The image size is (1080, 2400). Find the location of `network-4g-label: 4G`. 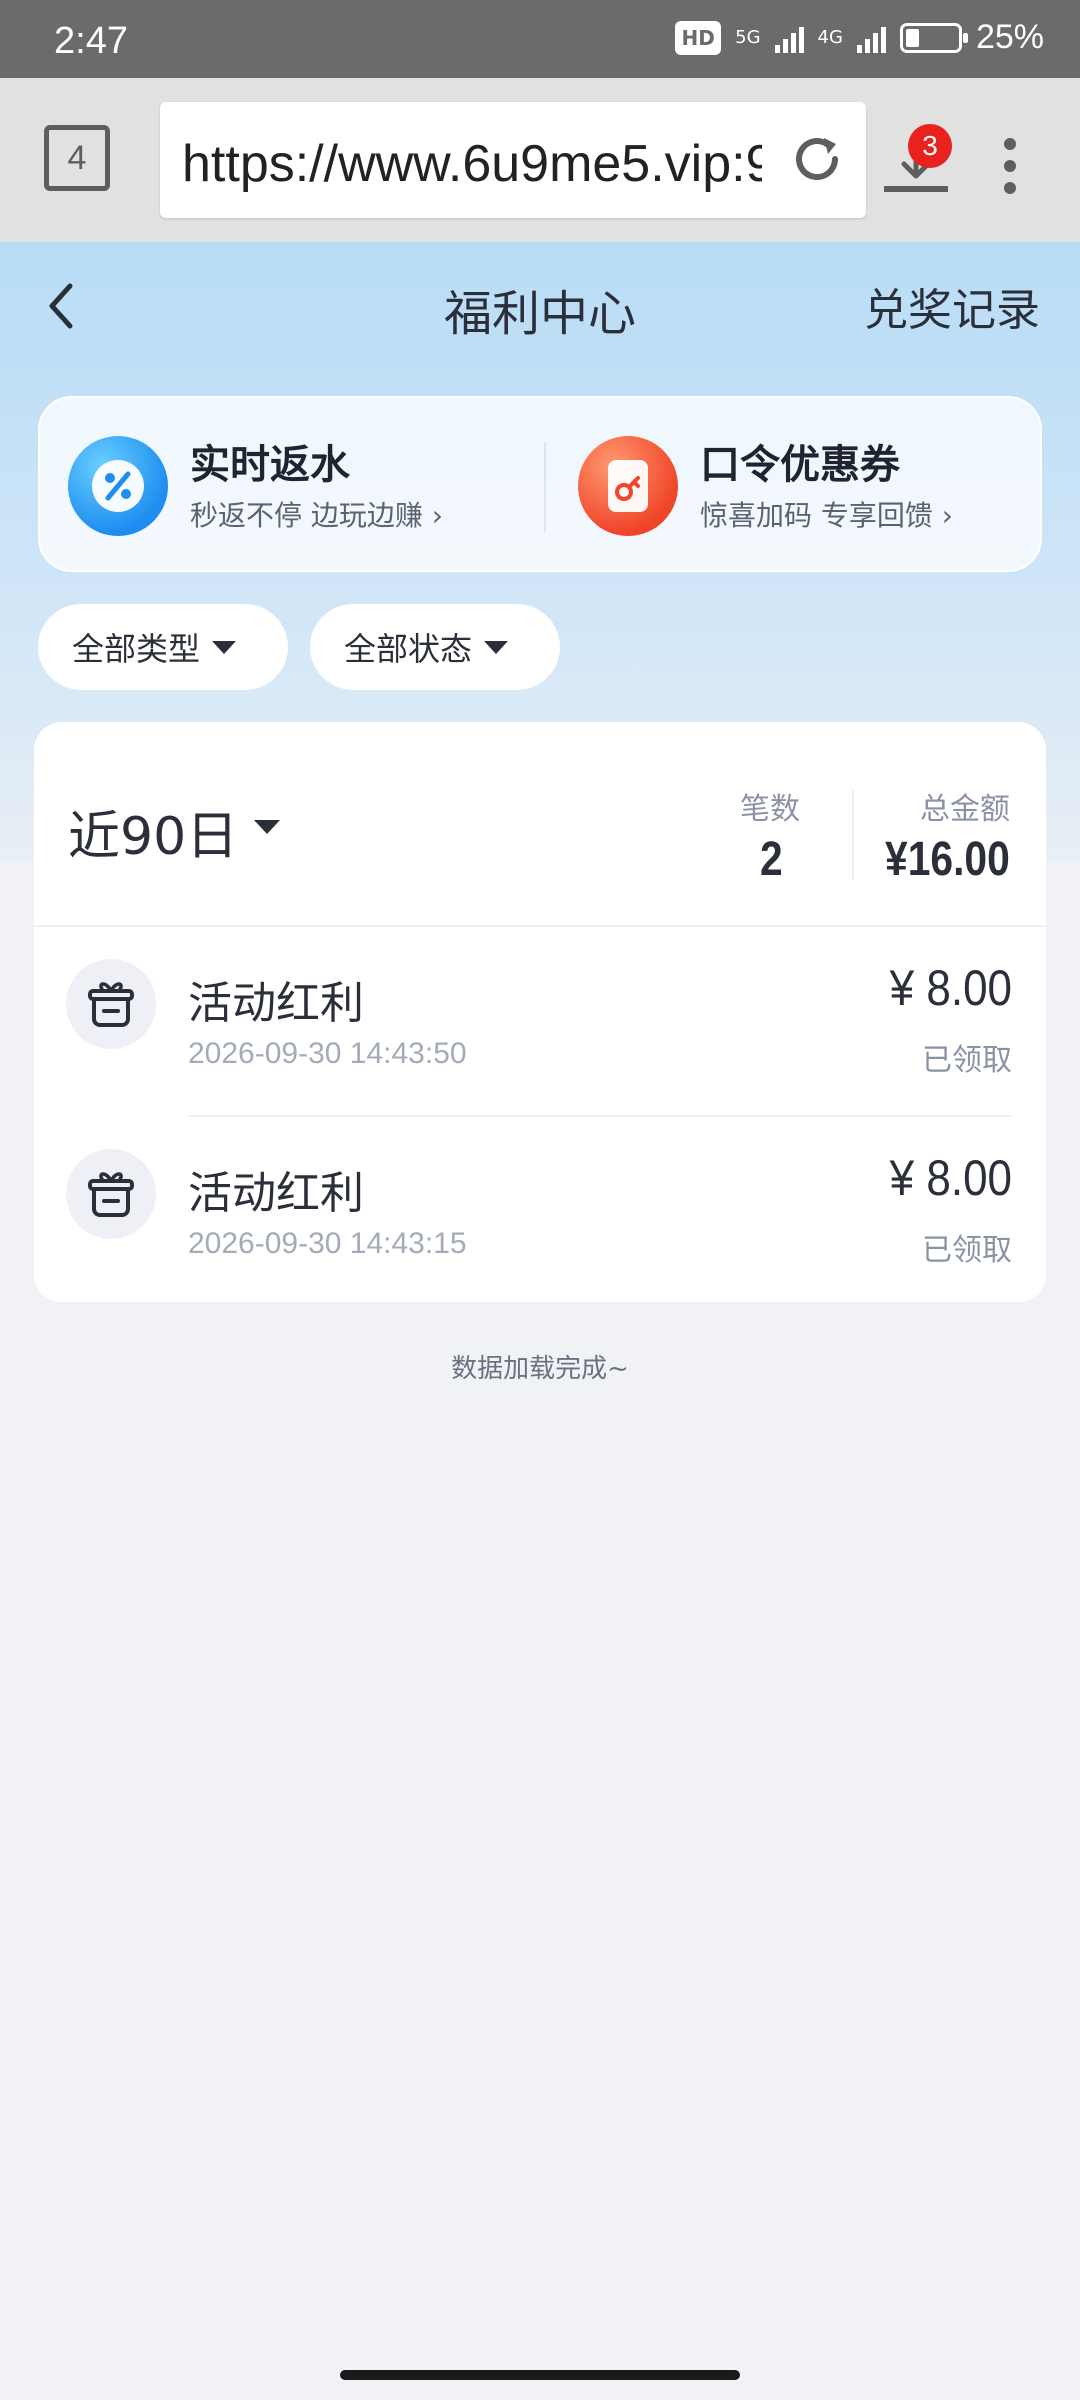

network-4g-label: 4G is located at coordinates (830, 37).